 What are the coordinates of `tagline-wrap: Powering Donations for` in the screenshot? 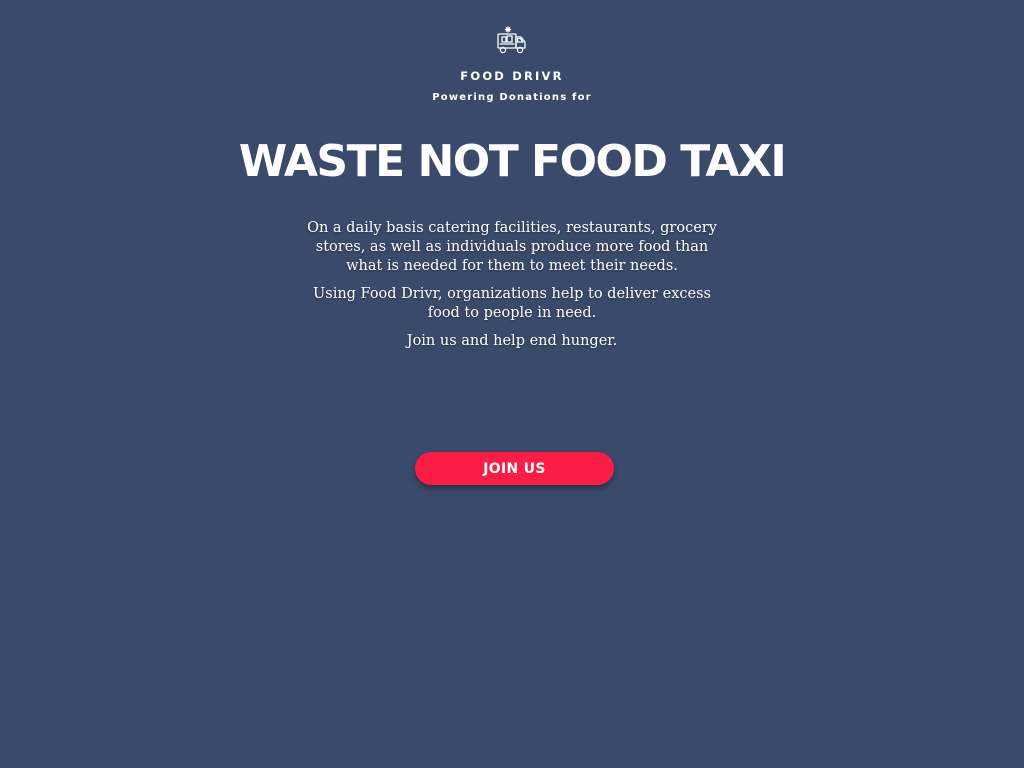 It's located at (512, 98).